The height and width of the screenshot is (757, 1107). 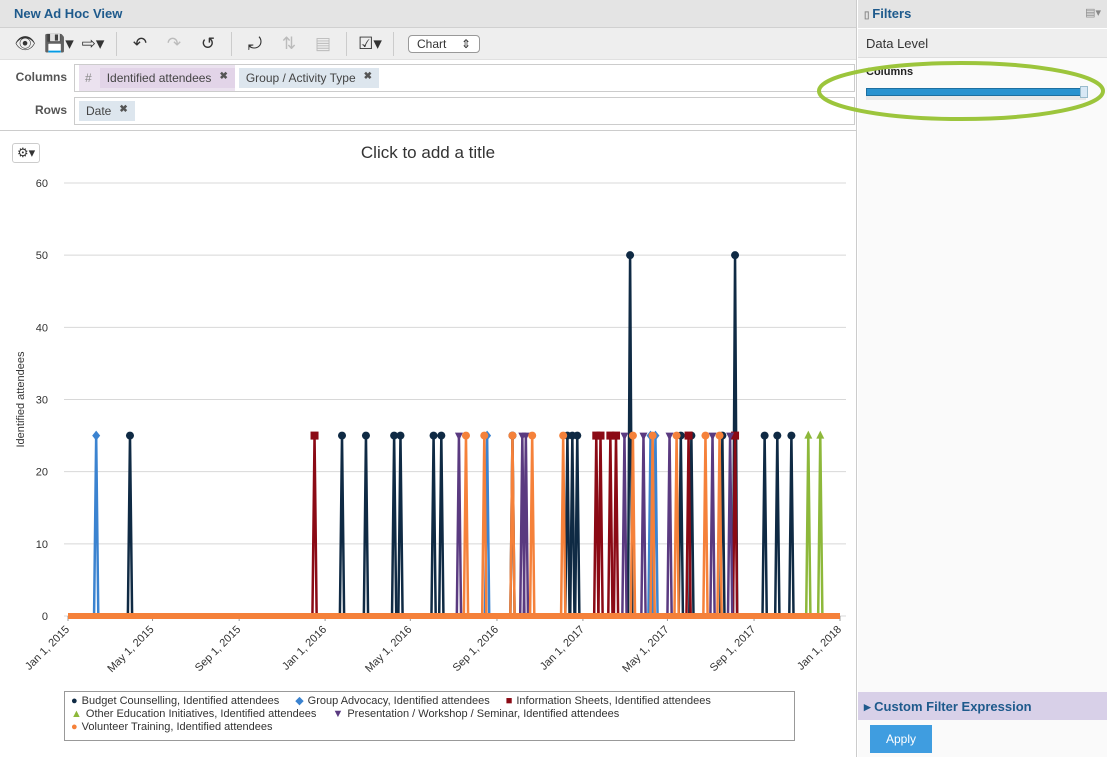 What do you see at coordinates (159, 78) in the screenshot?
I see `pill-label: Identified attendees` at bounding box center [159, 78].